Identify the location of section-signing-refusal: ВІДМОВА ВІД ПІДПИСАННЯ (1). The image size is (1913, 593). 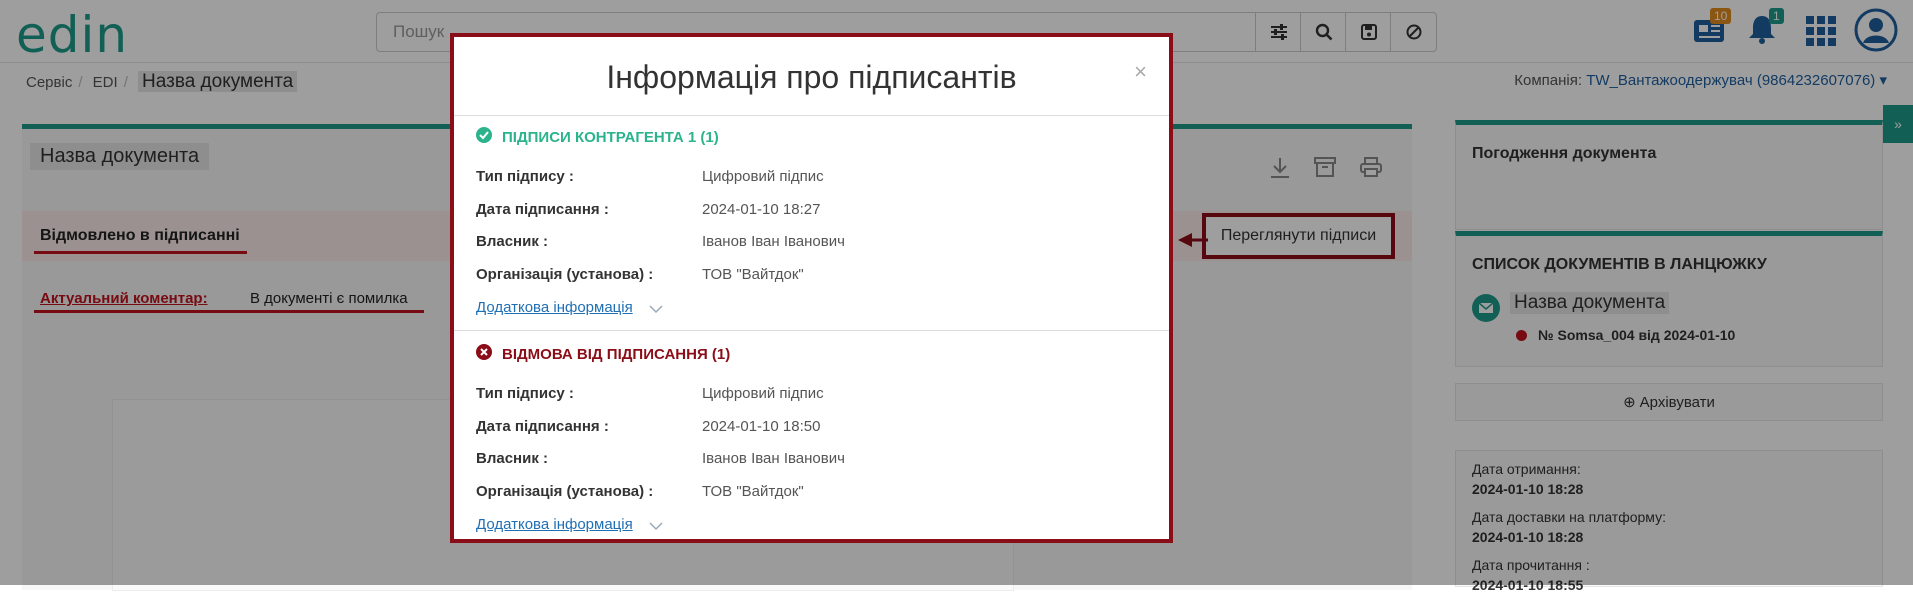
(616, 354).